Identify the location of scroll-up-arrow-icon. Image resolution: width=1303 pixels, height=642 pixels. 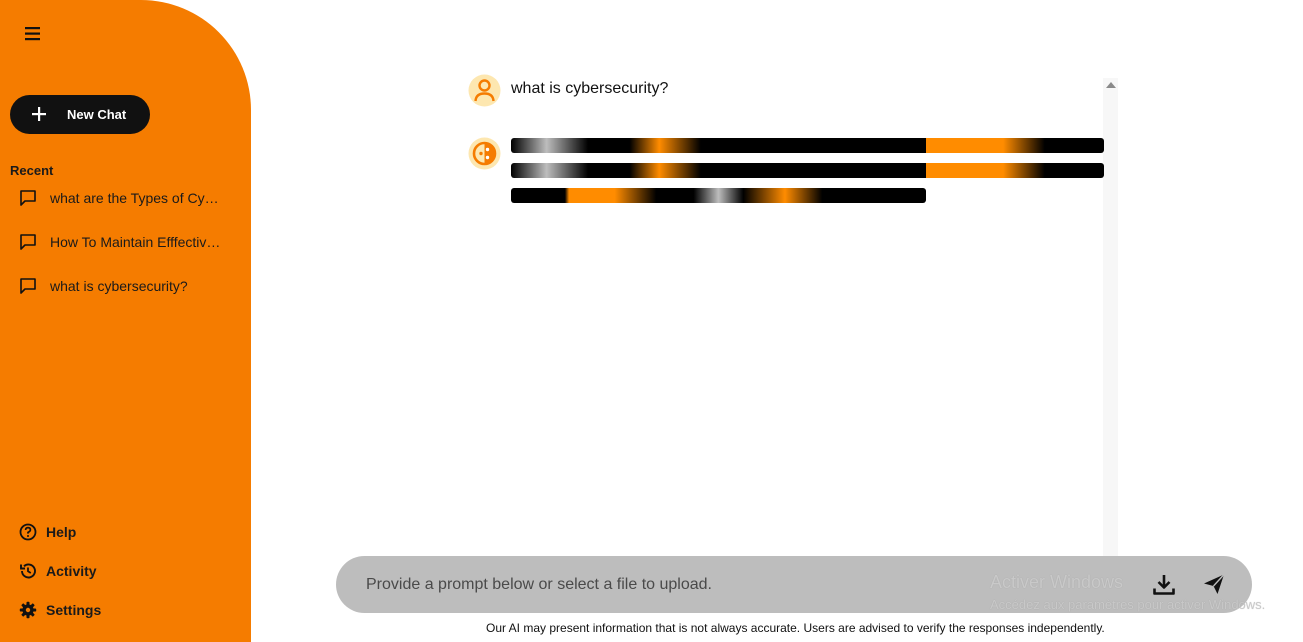
(1111, 85).